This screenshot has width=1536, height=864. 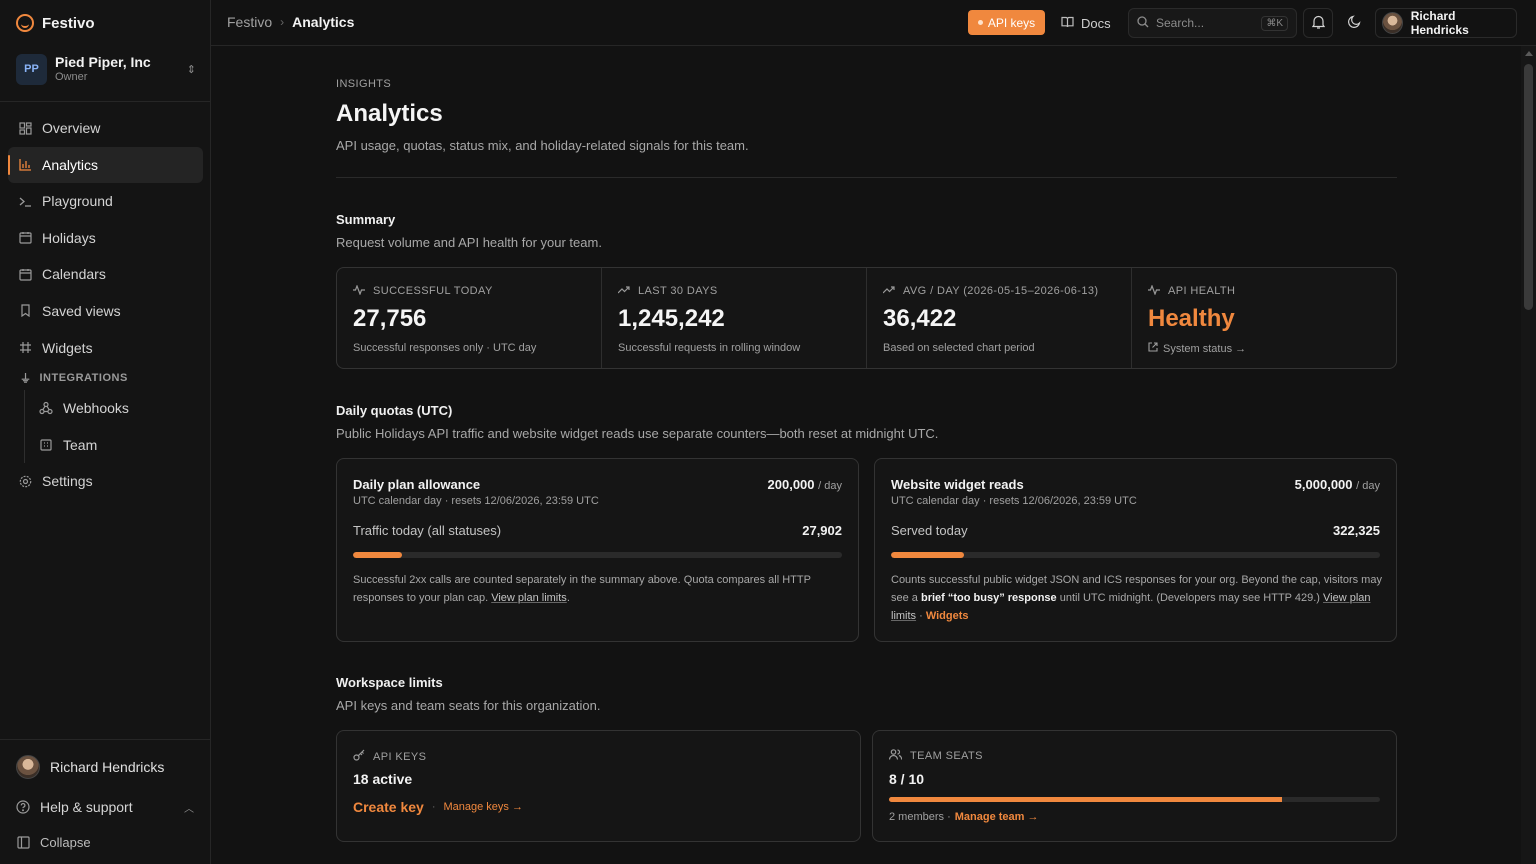 I want to click on trending-up-icon, so click(x=888, y=291).